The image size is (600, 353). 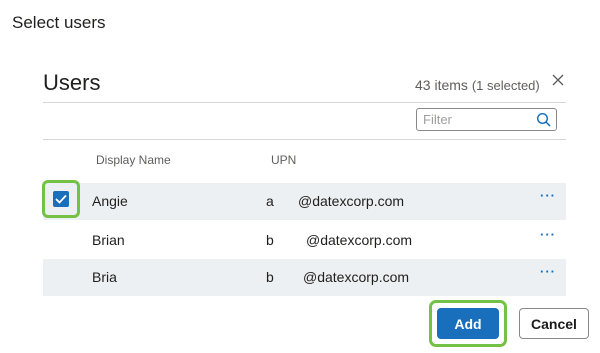 I want to click on user-display-name: Brian, so click(x=108, y=240).